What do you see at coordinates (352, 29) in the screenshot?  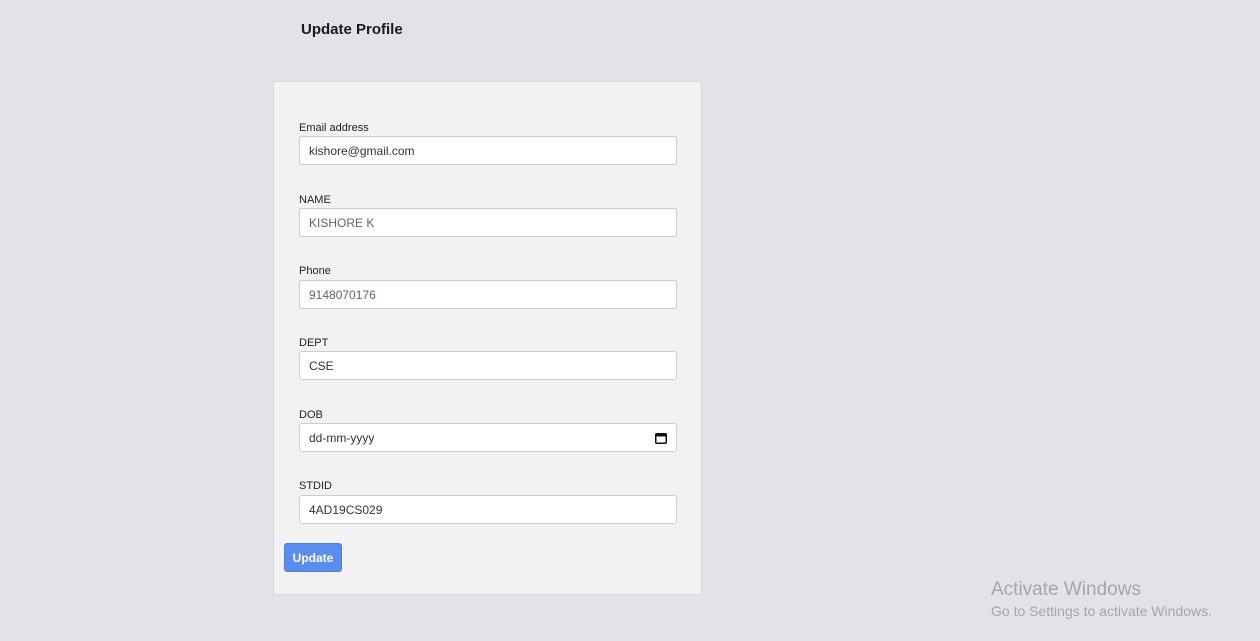 I see `page-title: Update Profile` at bounding box center [352, 29].